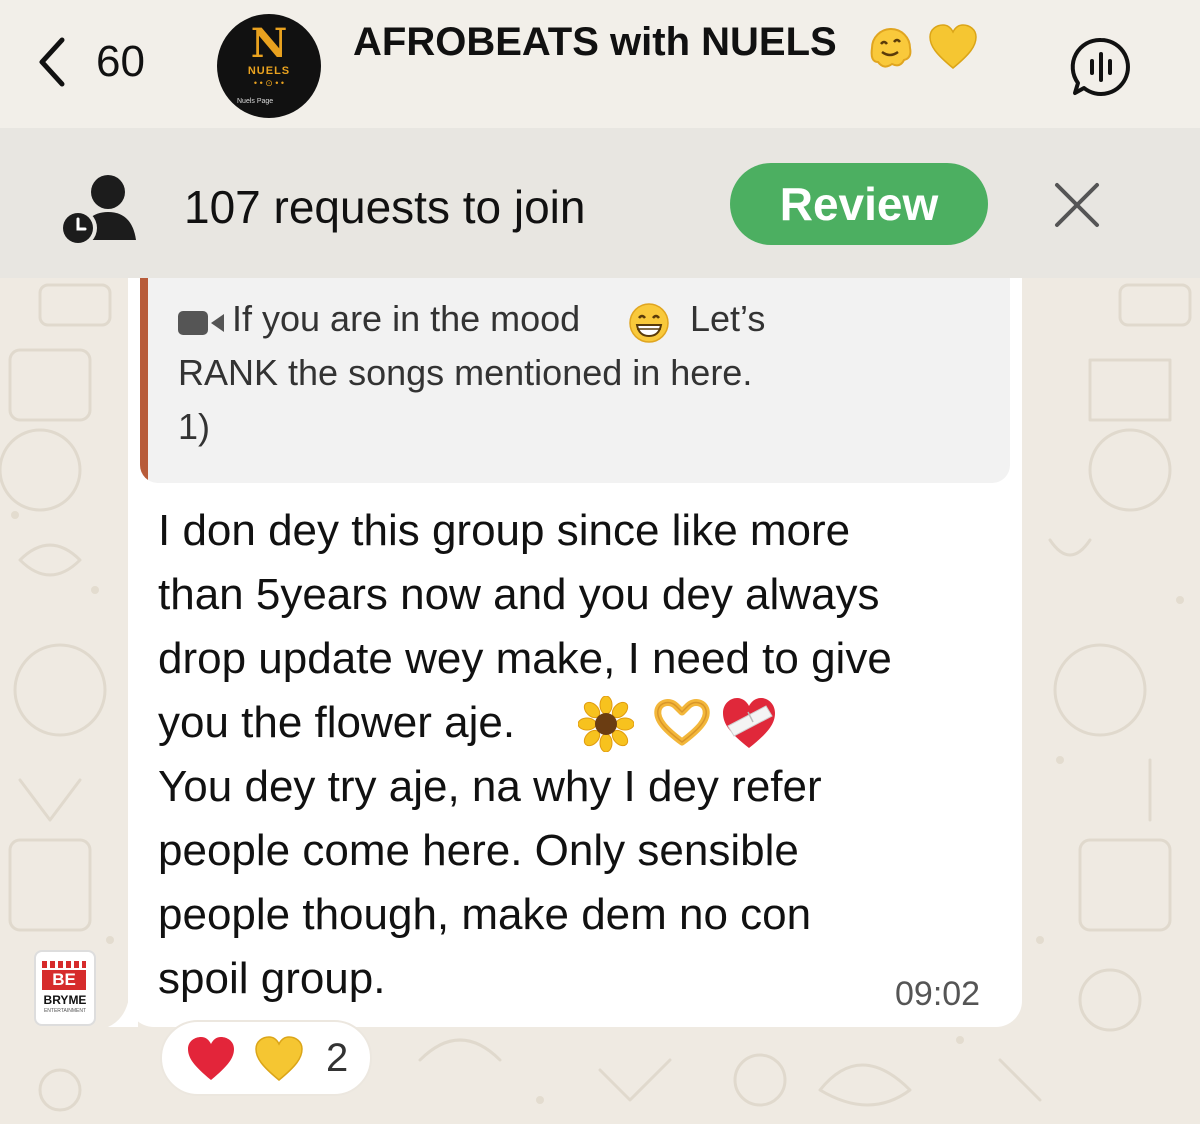  Describe the element at coordinates (519, 594) in the screenshot. I see `message-line-2: than 5years now and you dey always` at that location.